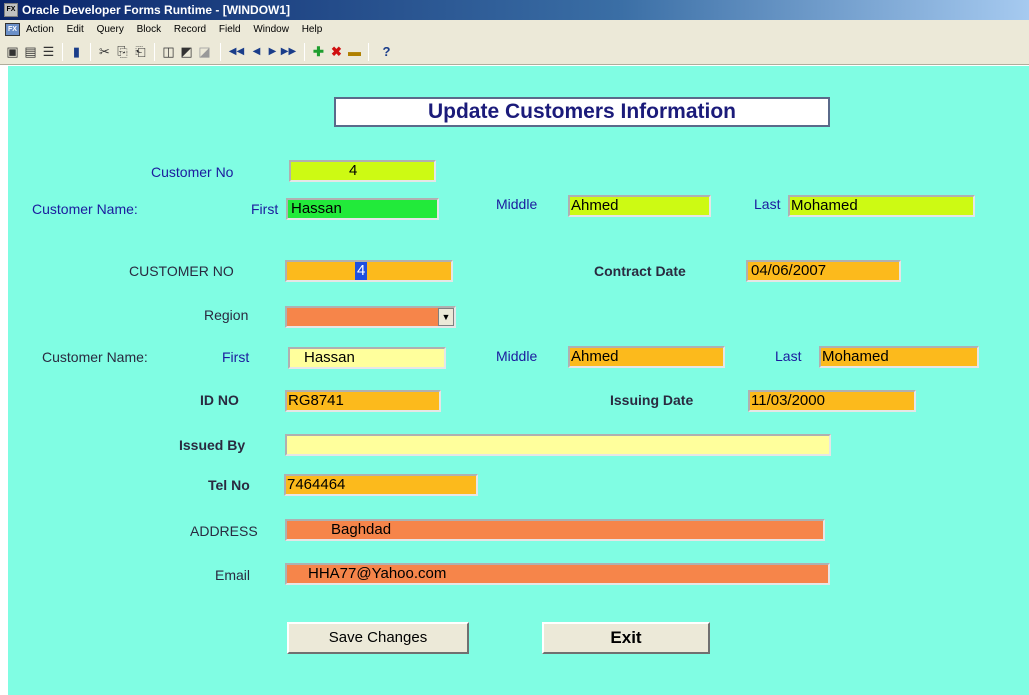  I want to click on detail-middle-name-field: Ahmed, so click(646, 357).